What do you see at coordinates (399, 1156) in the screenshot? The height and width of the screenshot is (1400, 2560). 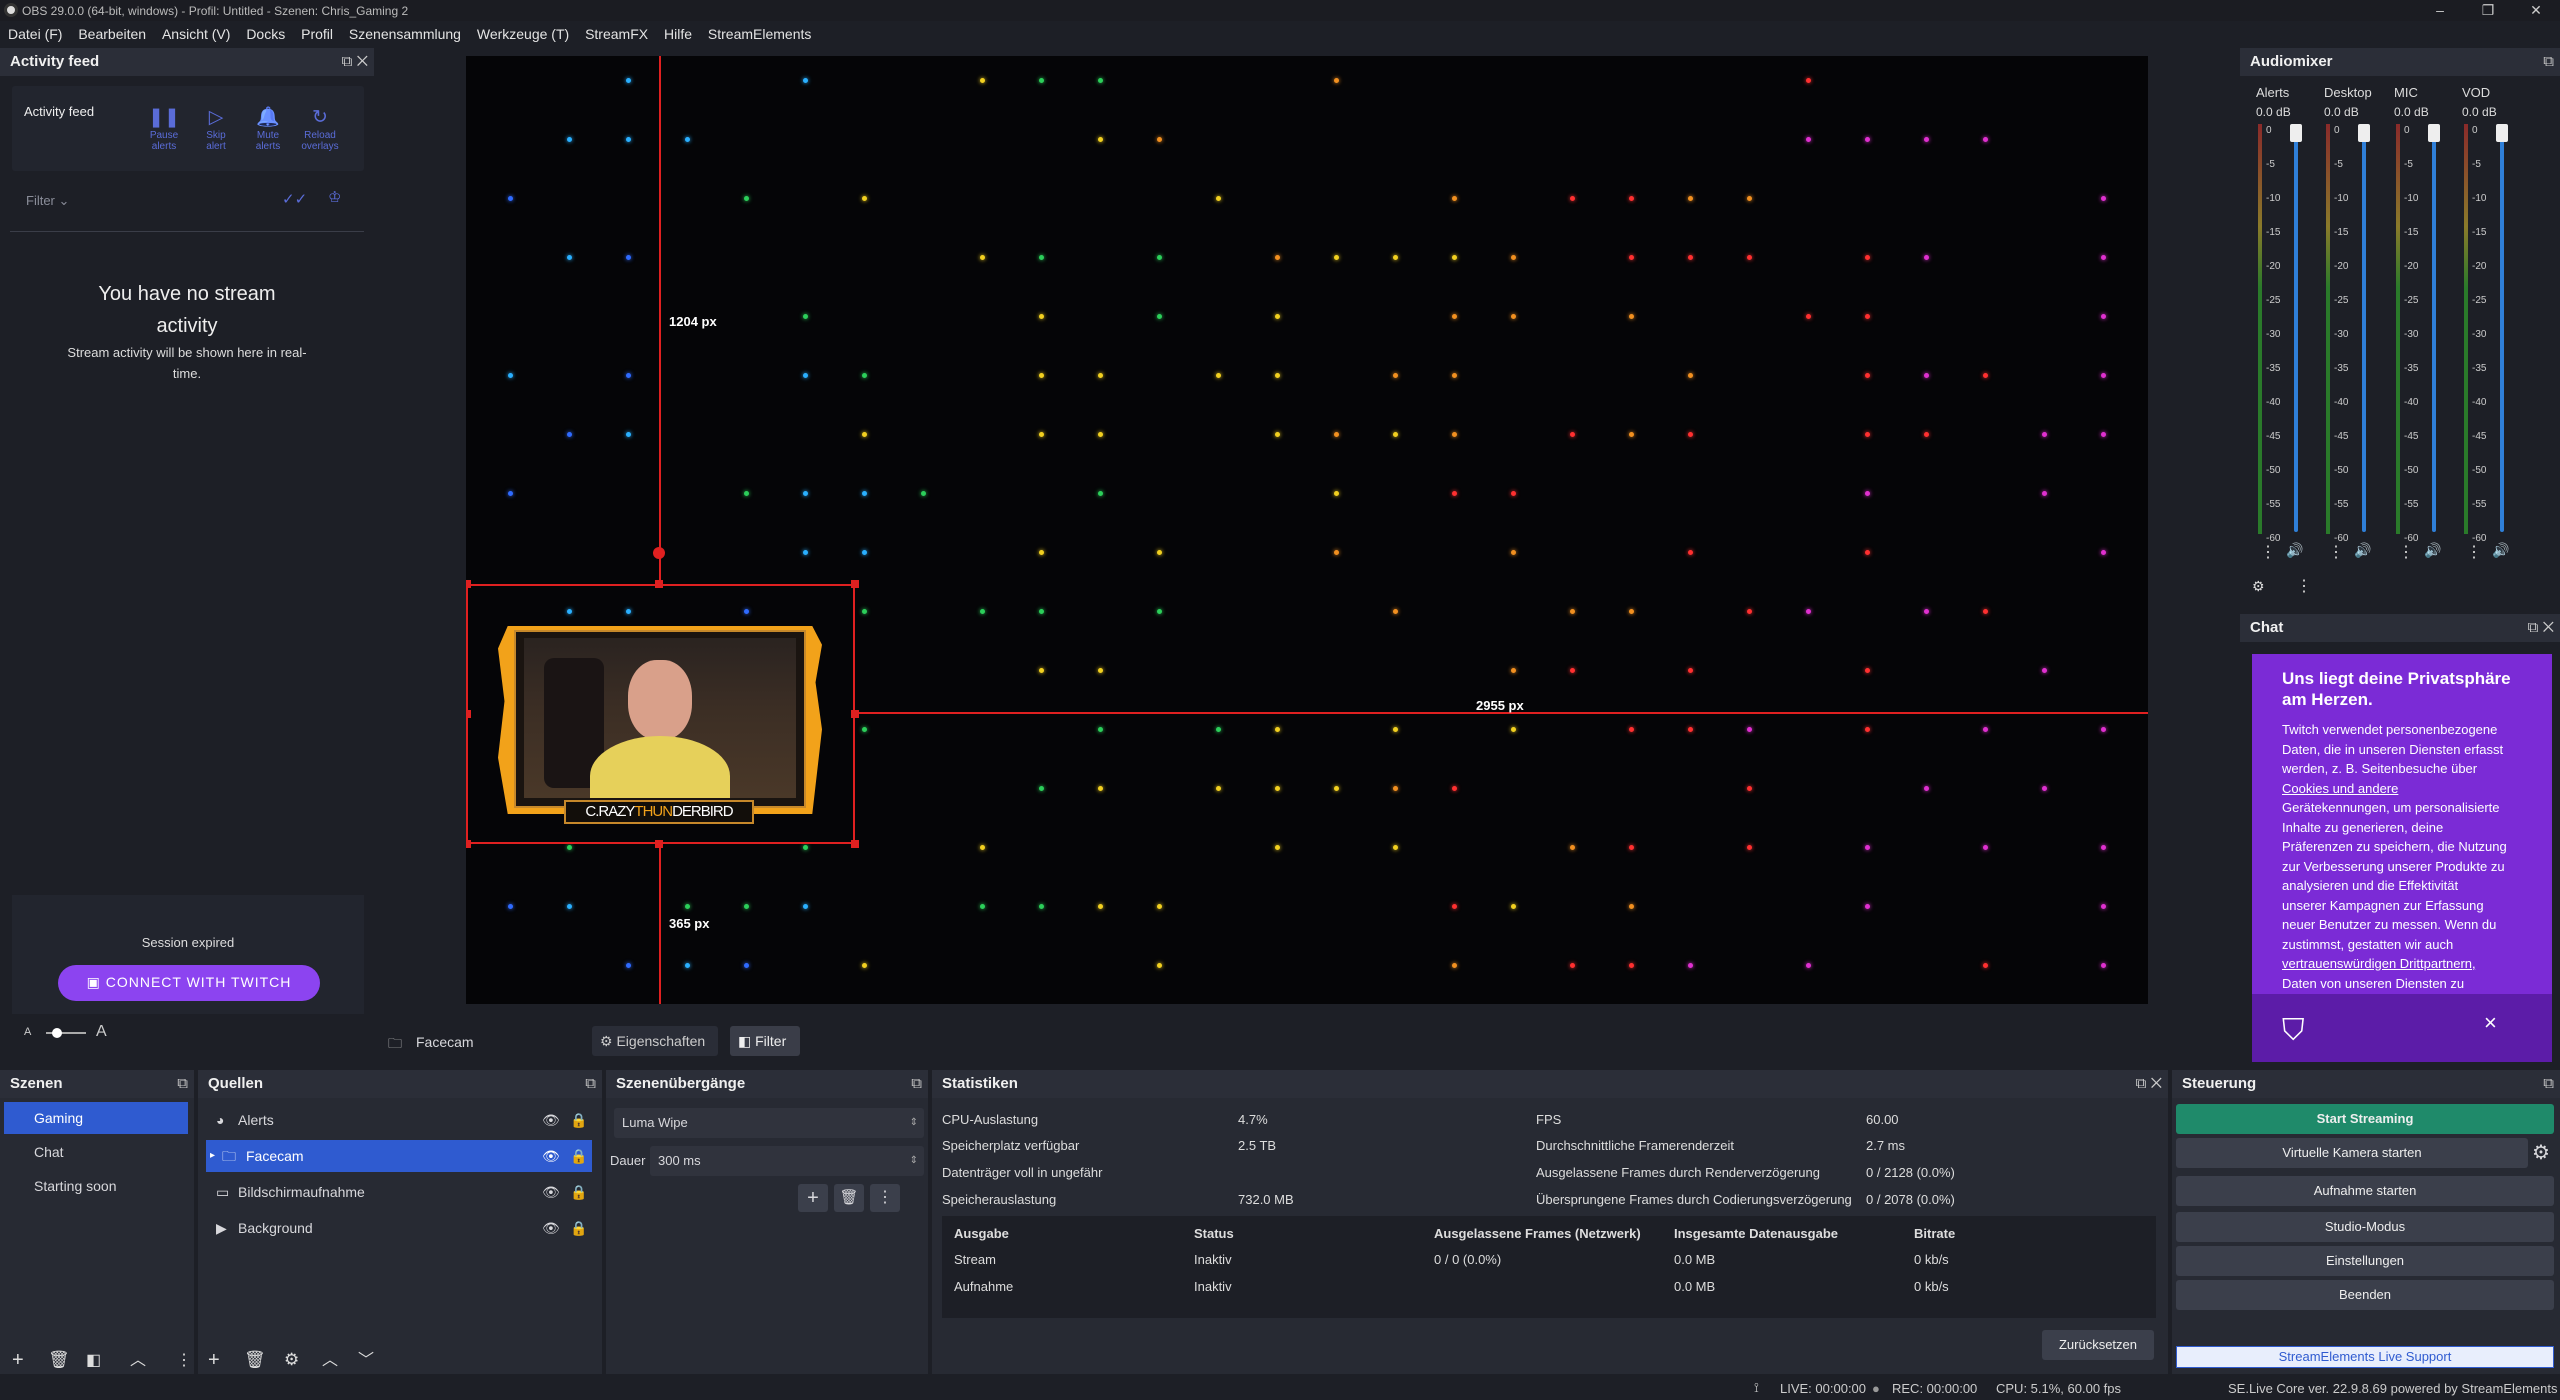 I see `source-item-facecam: ▸ 🗀 Facecam 👁 🔒` at bounding box center [399, 1156].